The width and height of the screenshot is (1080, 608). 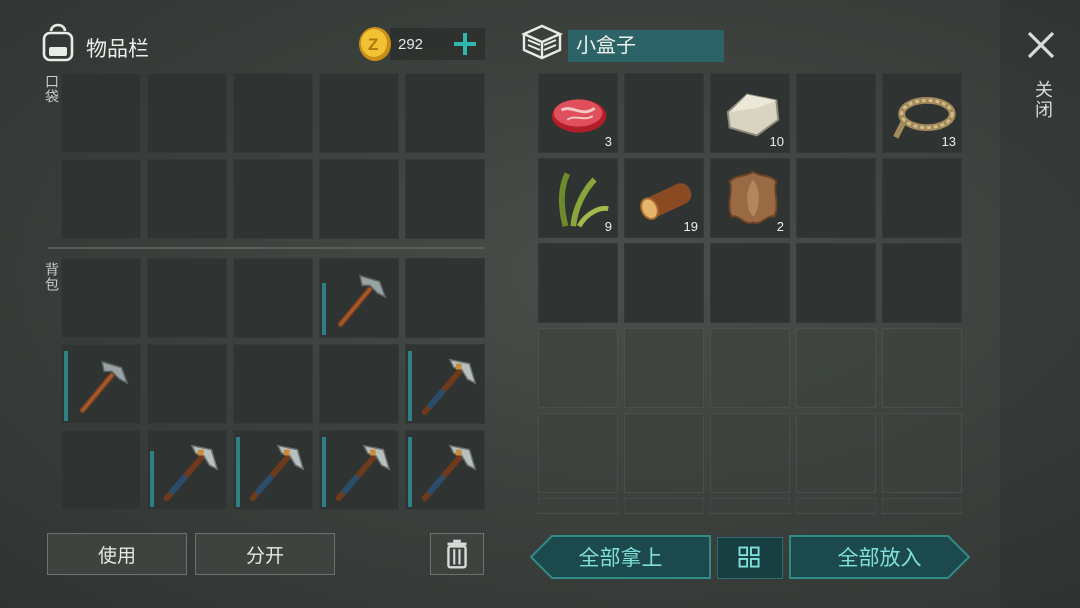 What do you see at coordinates (266, 248) in the screenshot?
I see `section-divider` at bounding box center [266, 248].